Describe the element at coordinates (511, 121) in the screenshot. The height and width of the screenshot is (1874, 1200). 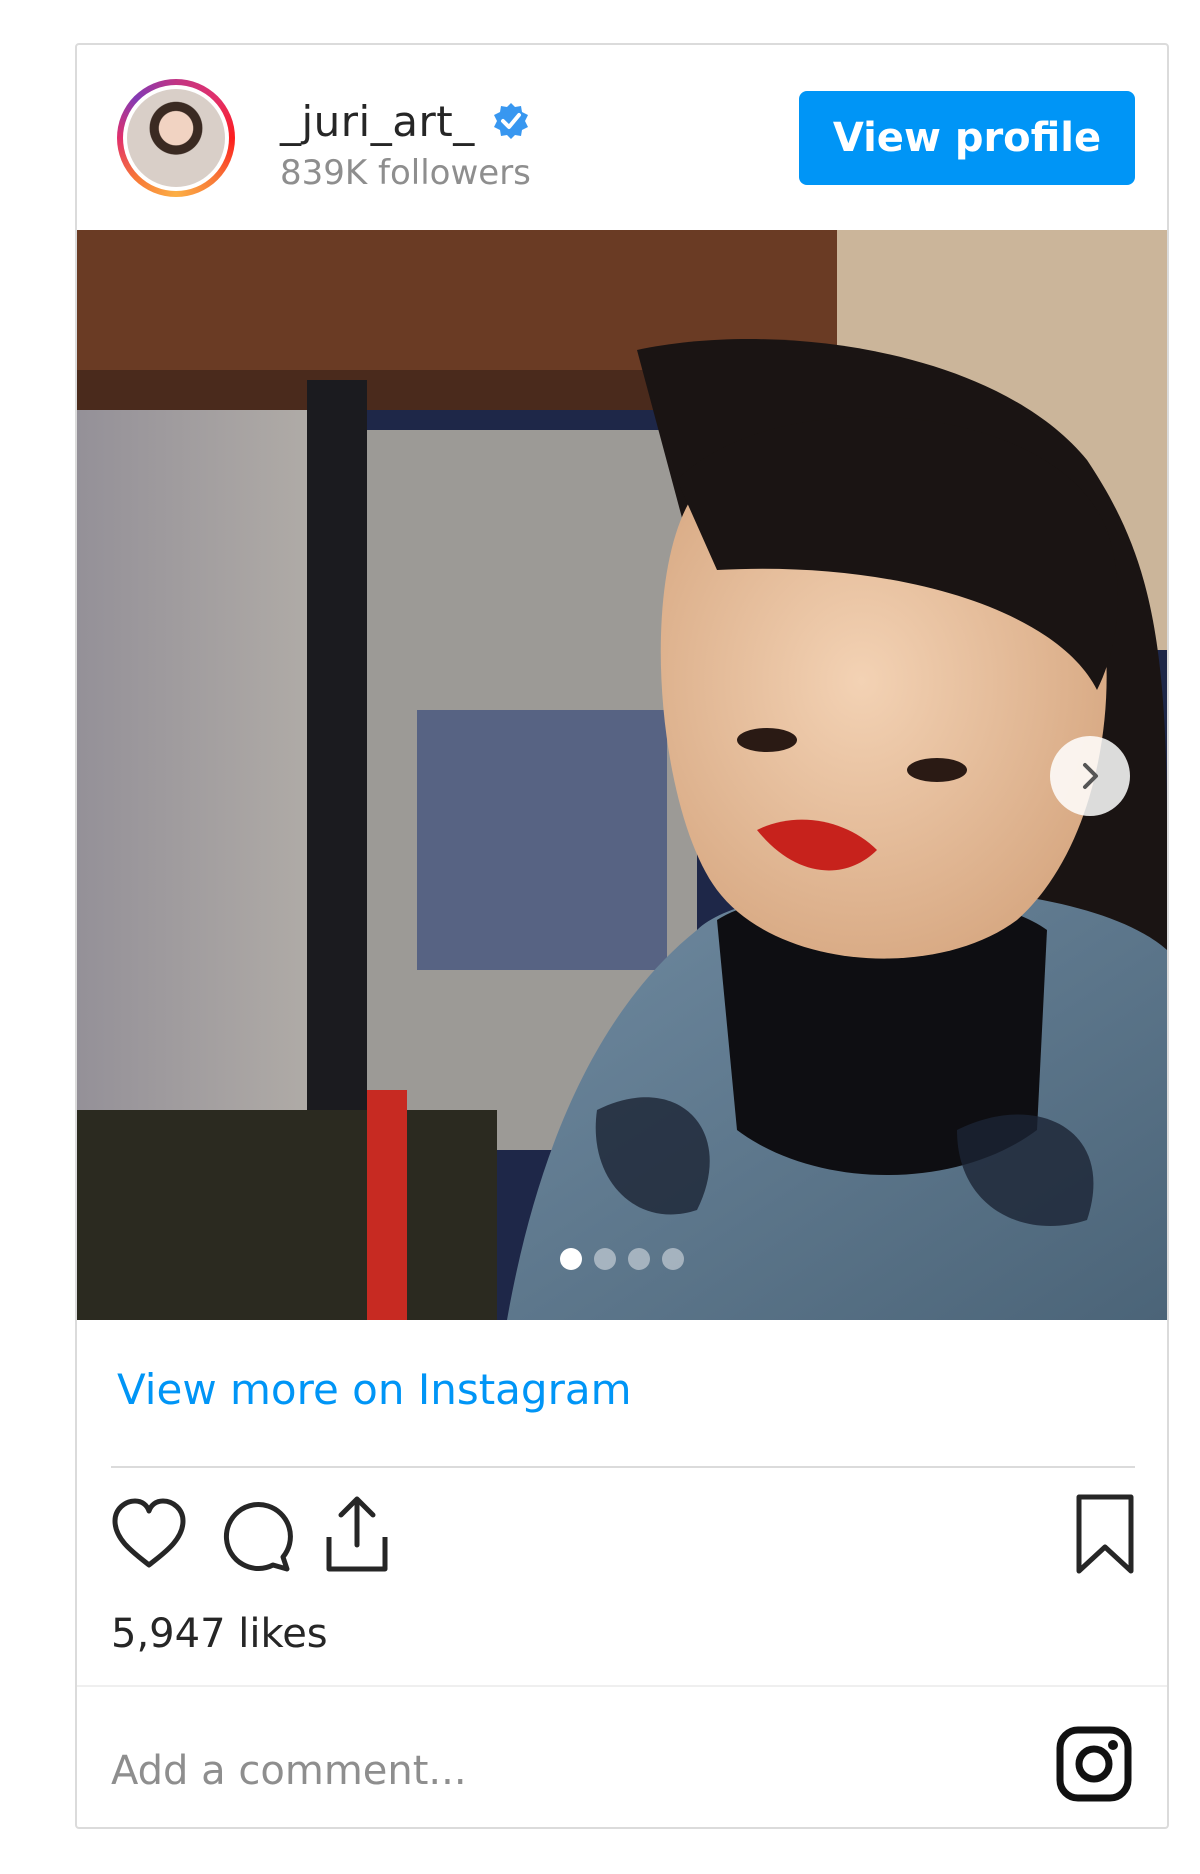
I see `verified-badge-icon` at that location.